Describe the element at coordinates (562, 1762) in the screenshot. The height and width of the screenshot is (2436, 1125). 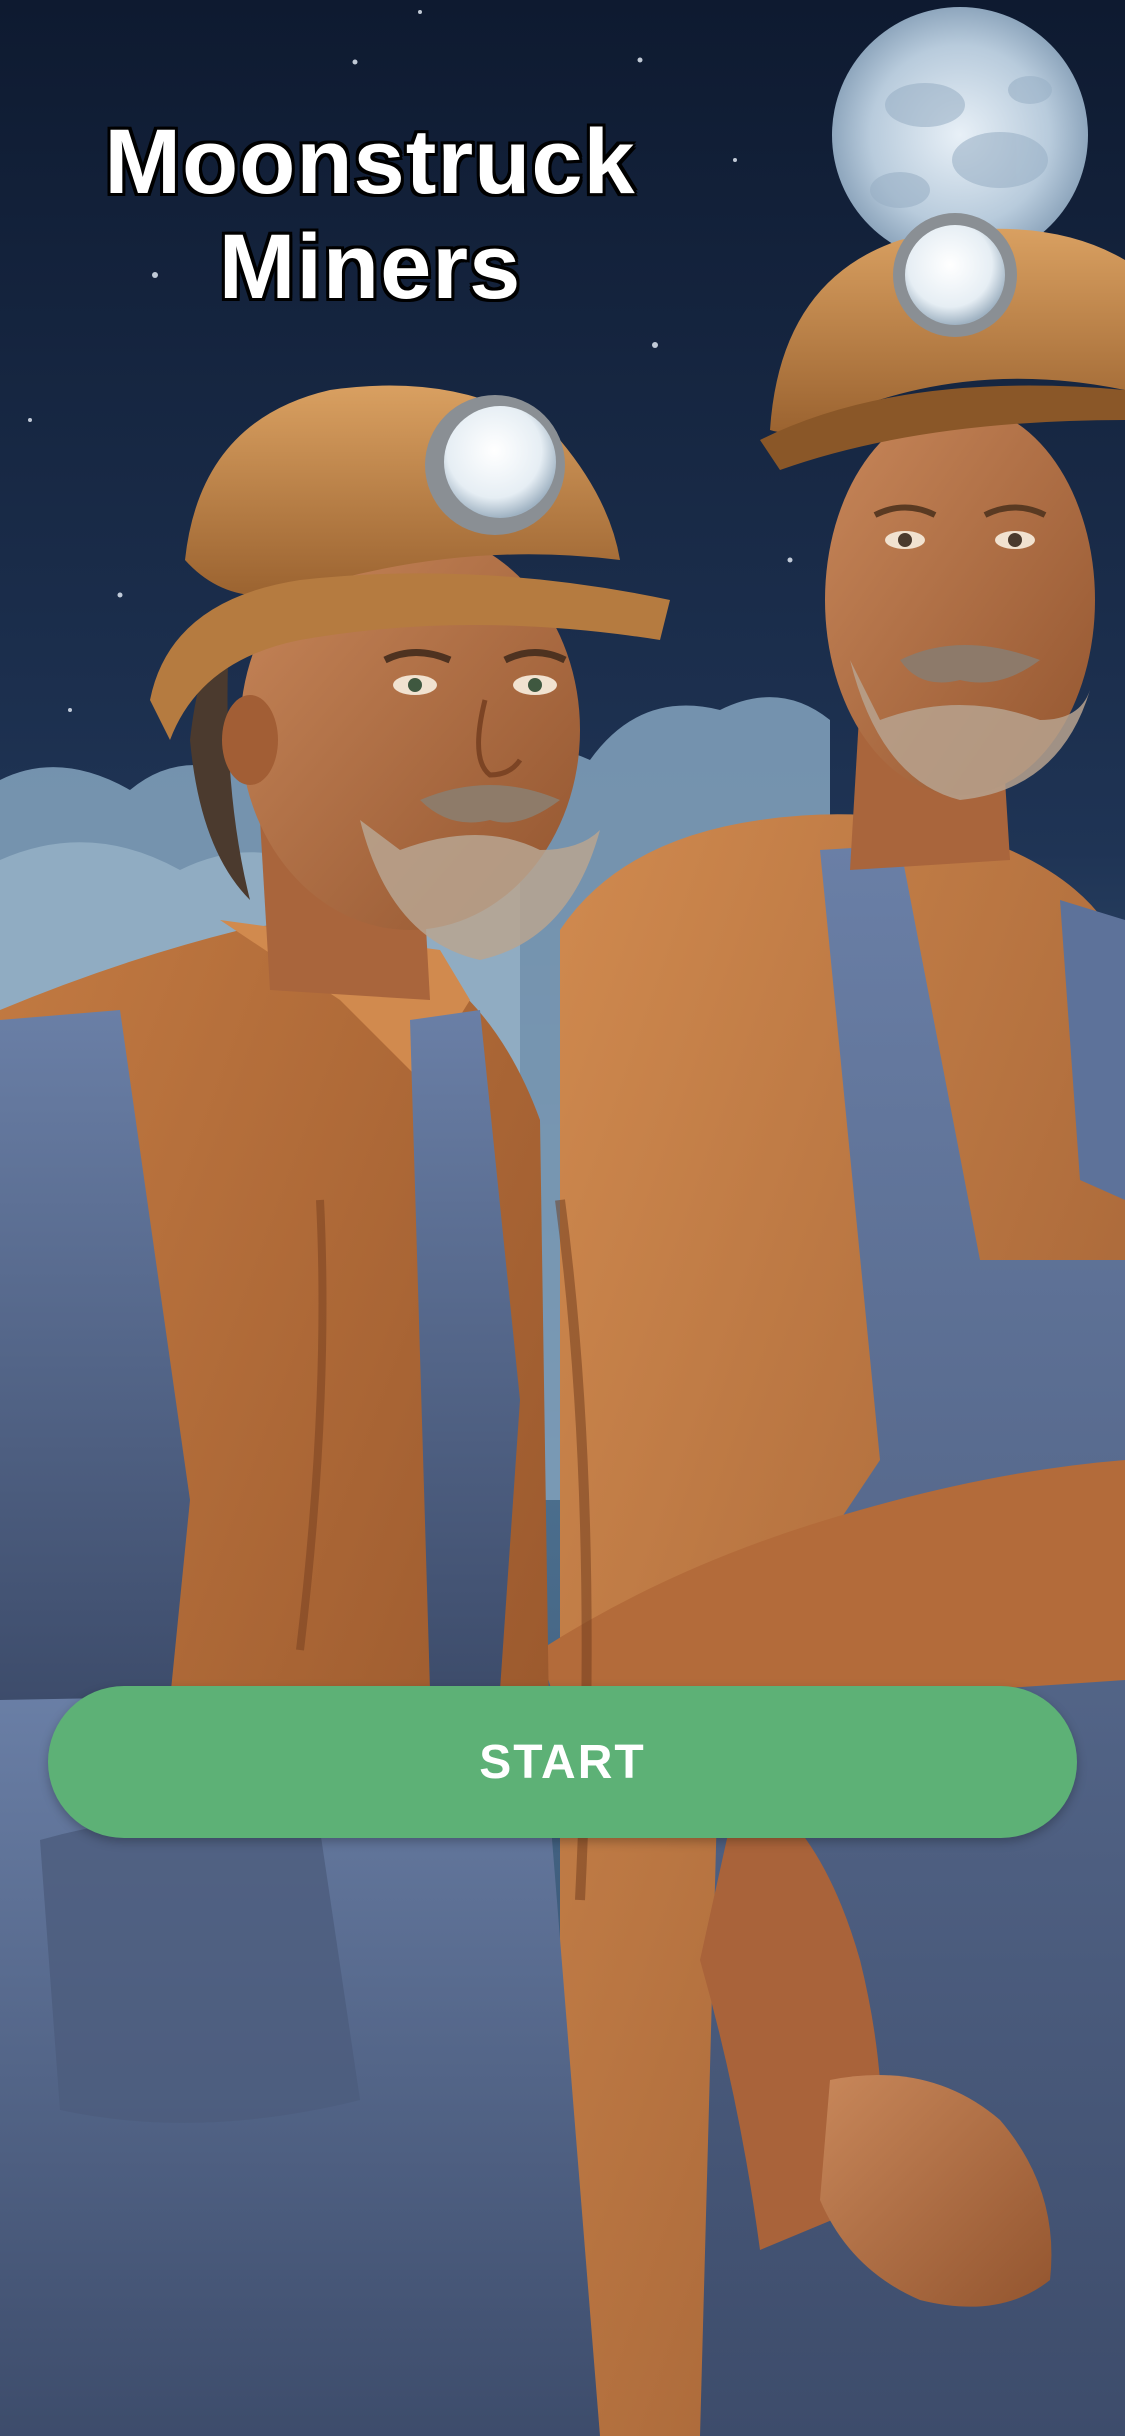
I see `start-button: START` at that location.